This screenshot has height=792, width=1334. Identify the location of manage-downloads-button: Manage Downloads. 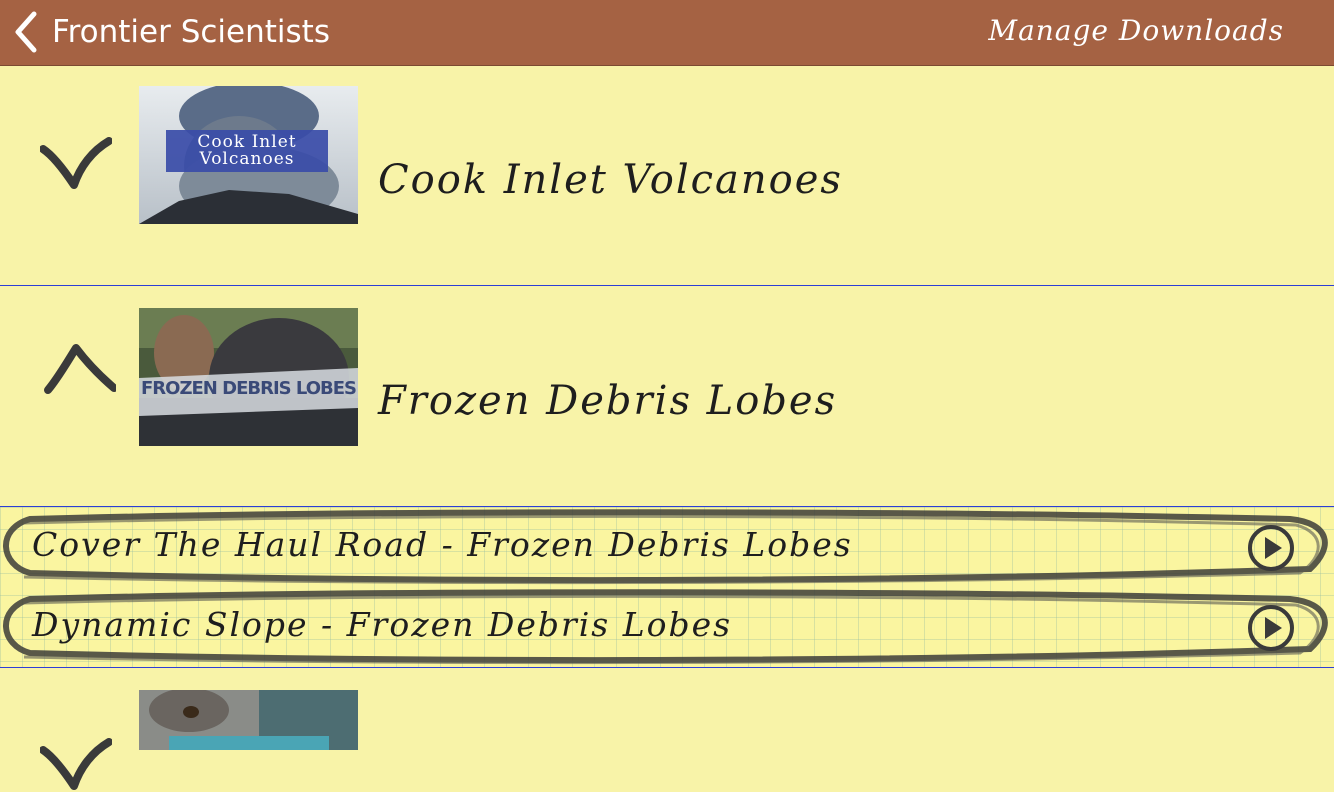
(1136, 30).